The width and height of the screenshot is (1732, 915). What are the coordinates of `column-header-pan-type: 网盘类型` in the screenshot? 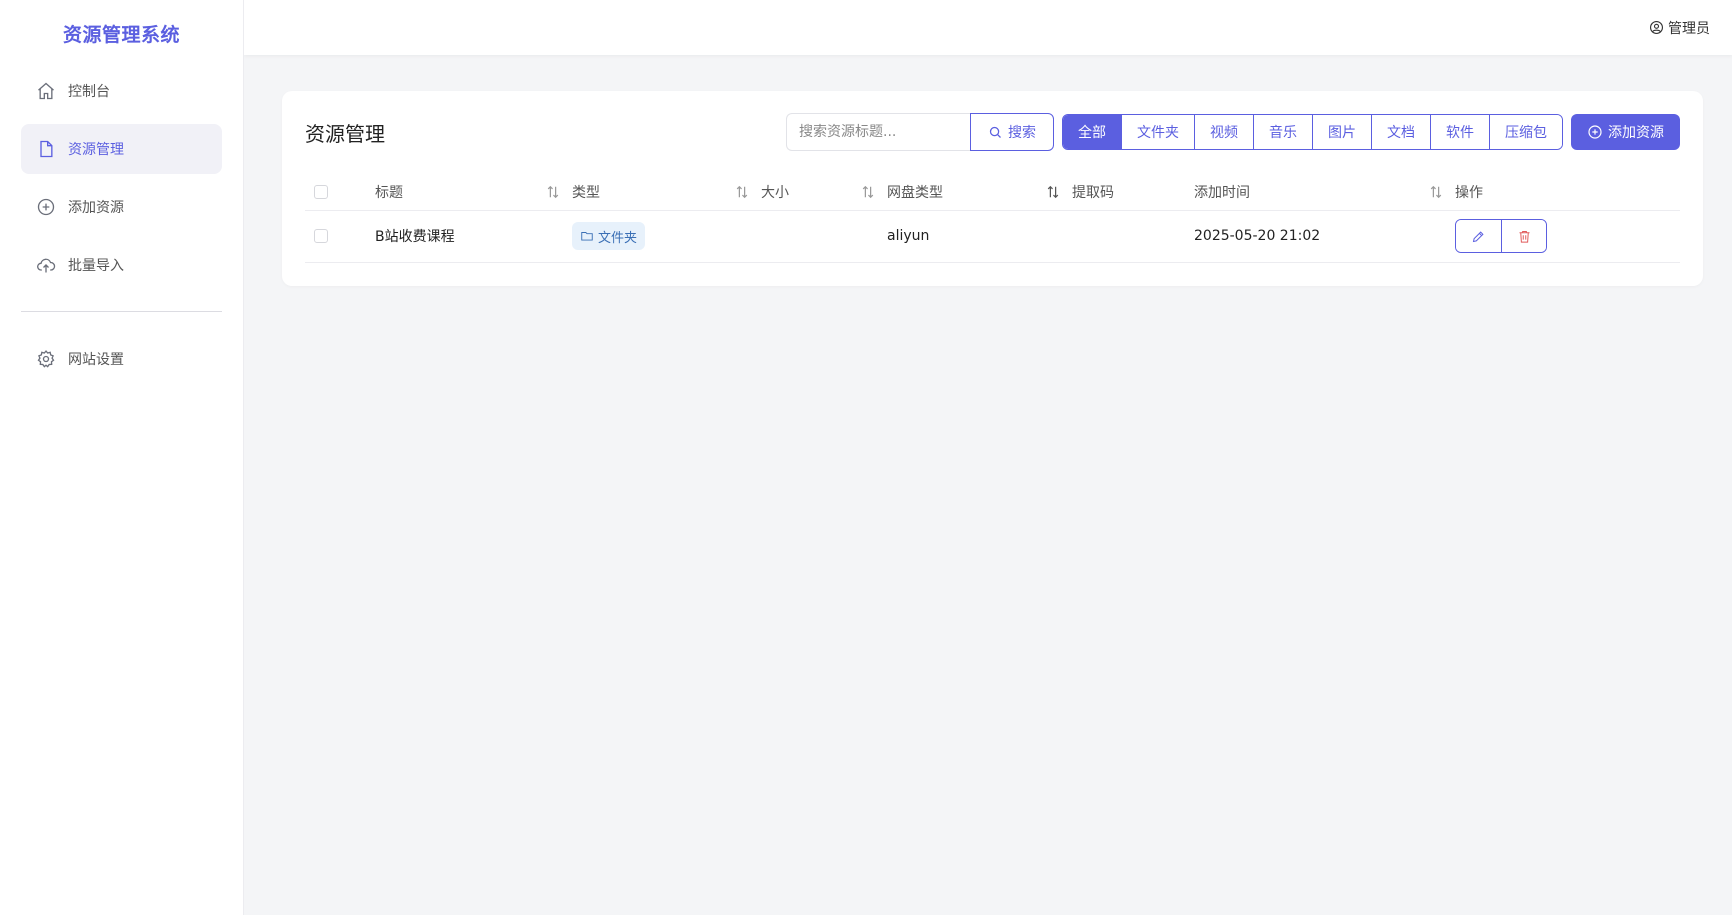 It's located at (979, 192).